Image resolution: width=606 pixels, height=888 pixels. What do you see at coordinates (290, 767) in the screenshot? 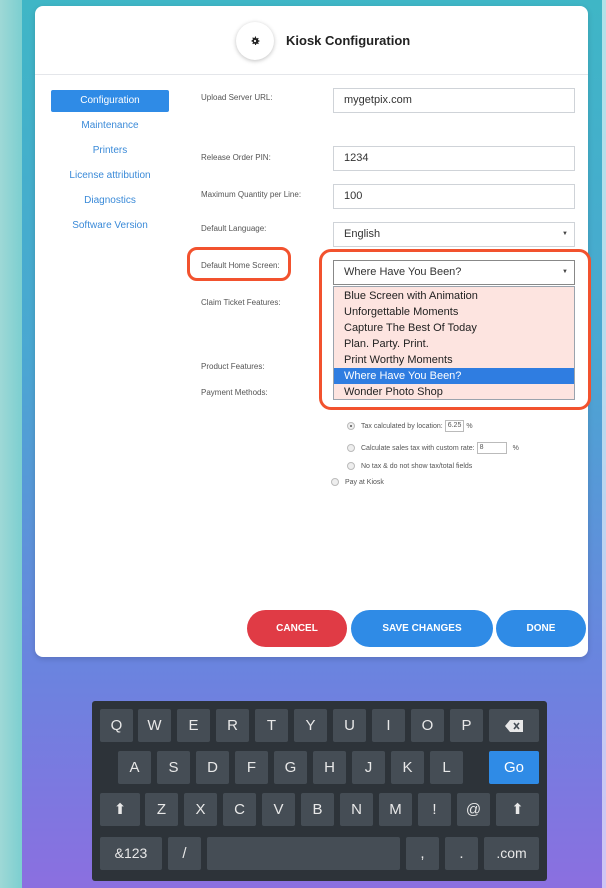
I see `key-g: G` at bounding box center [290, 767].